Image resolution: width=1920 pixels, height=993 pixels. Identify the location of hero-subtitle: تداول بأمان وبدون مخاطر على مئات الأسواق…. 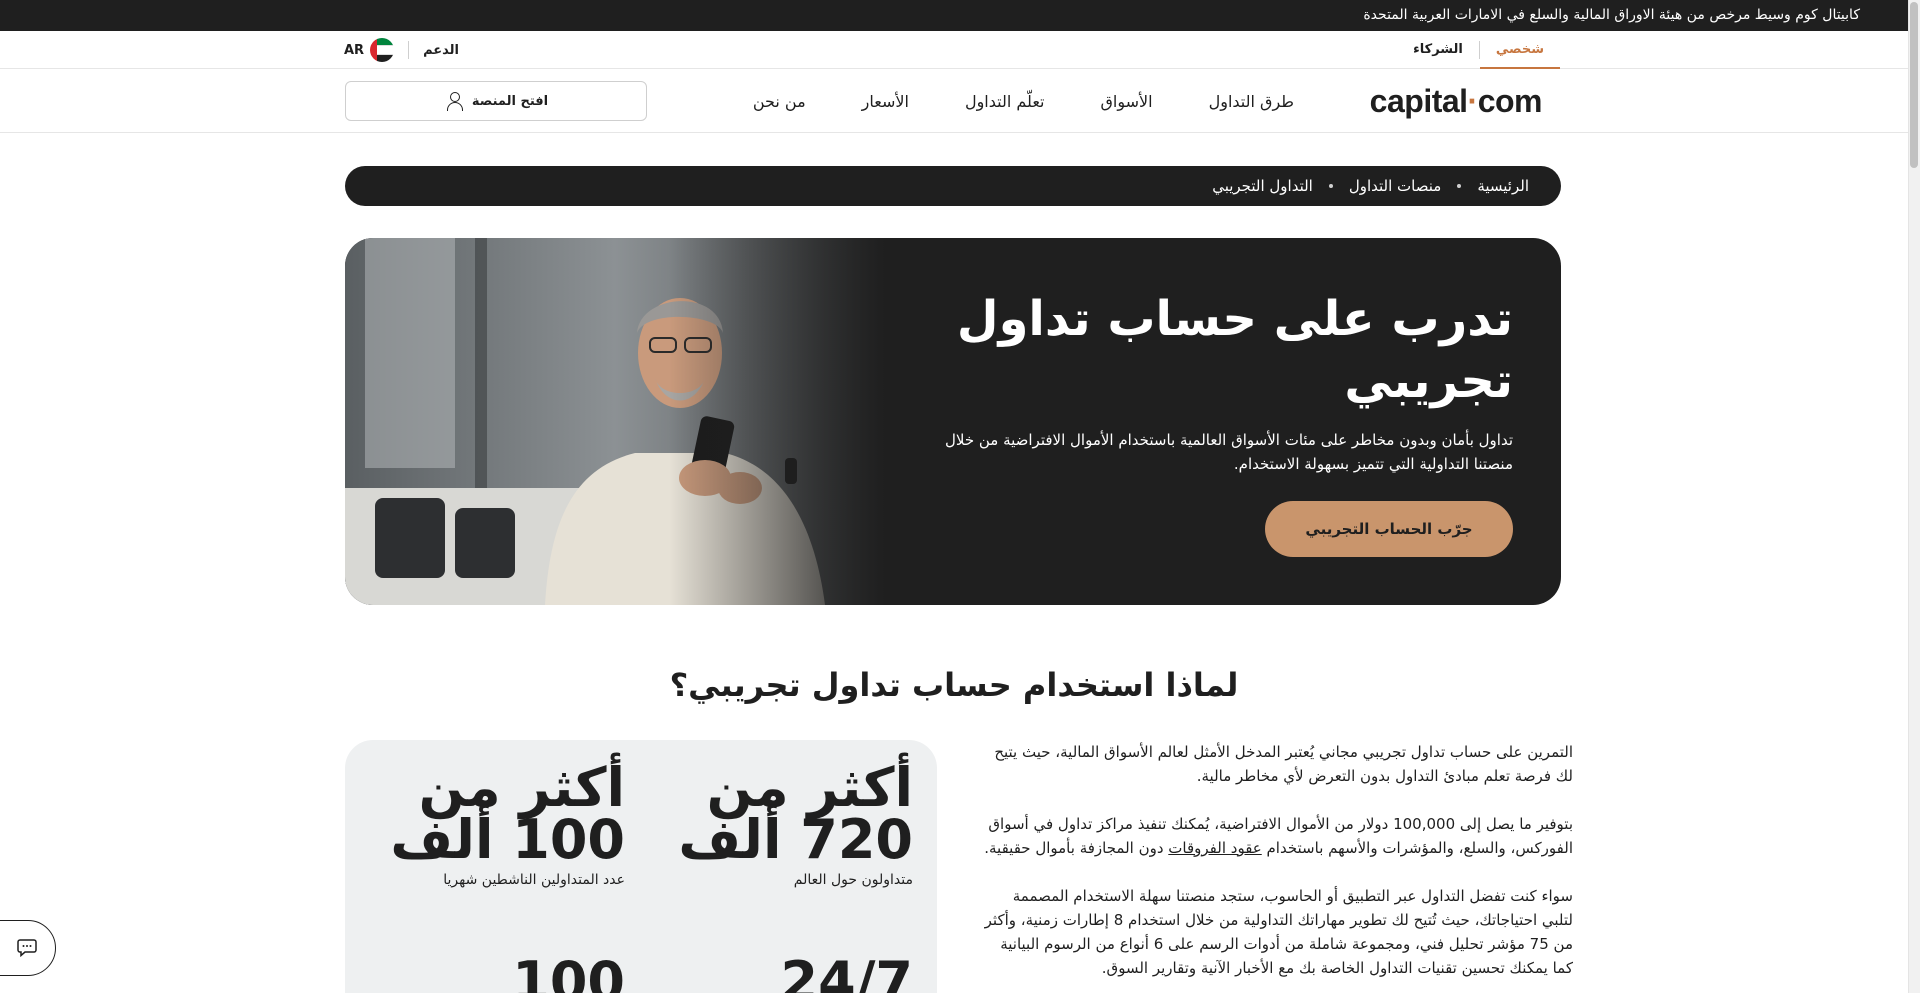
(1228, 452).